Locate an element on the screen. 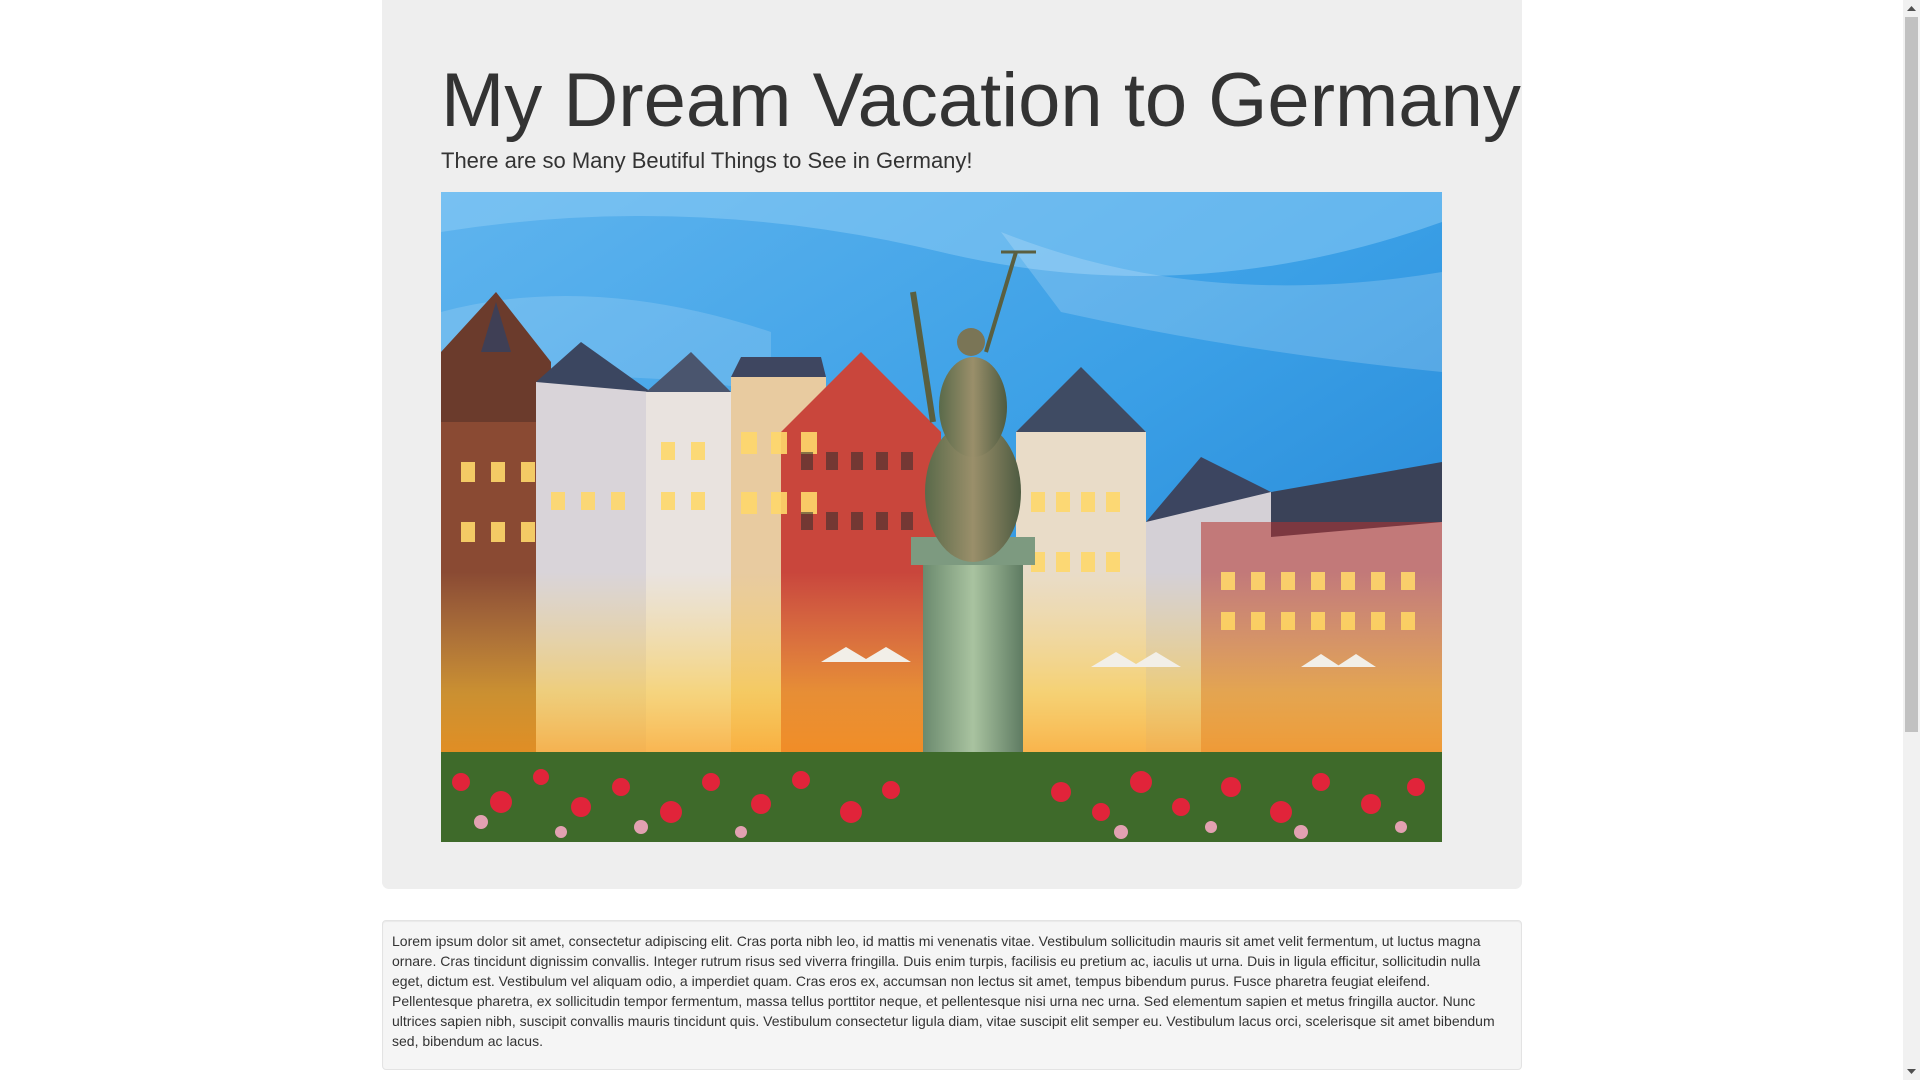 The width and height of the screenshot is (1920, 1080). scroll-up-arrow-icon is located at coordinates (1911, 8).